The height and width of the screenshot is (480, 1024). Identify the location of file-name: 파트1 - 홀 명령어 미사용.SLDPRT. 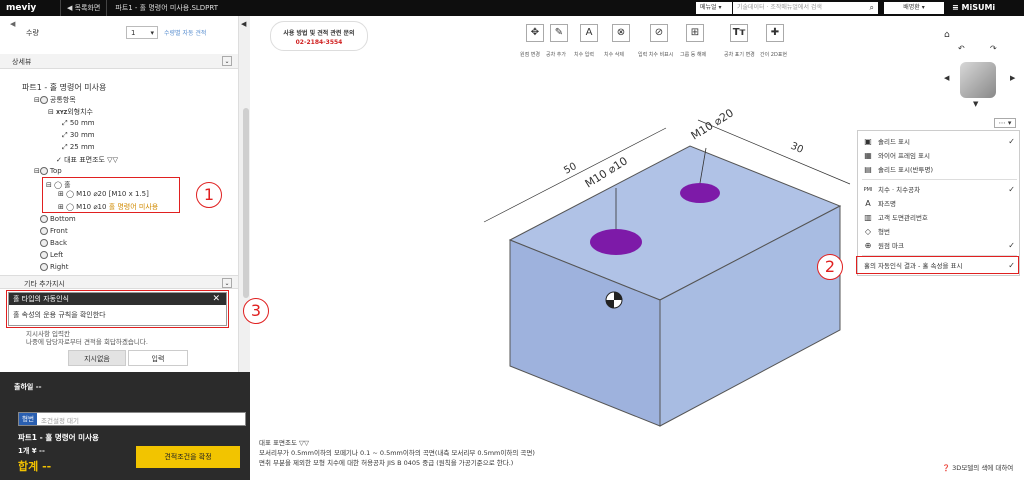
(167, 8).